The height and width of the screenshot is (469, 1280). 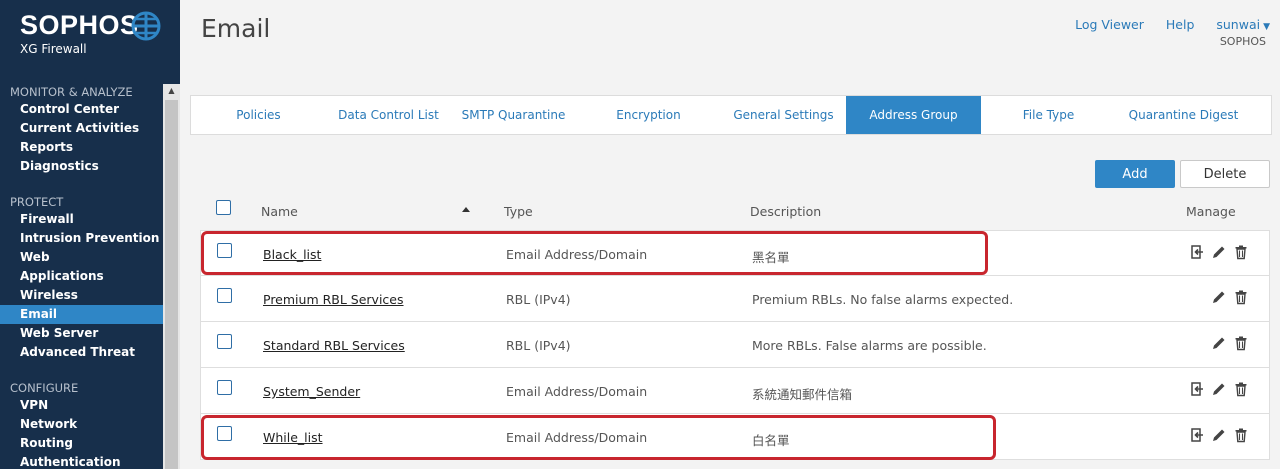 I want to click on row-description: 黑名單, so click(x=771, y=257).